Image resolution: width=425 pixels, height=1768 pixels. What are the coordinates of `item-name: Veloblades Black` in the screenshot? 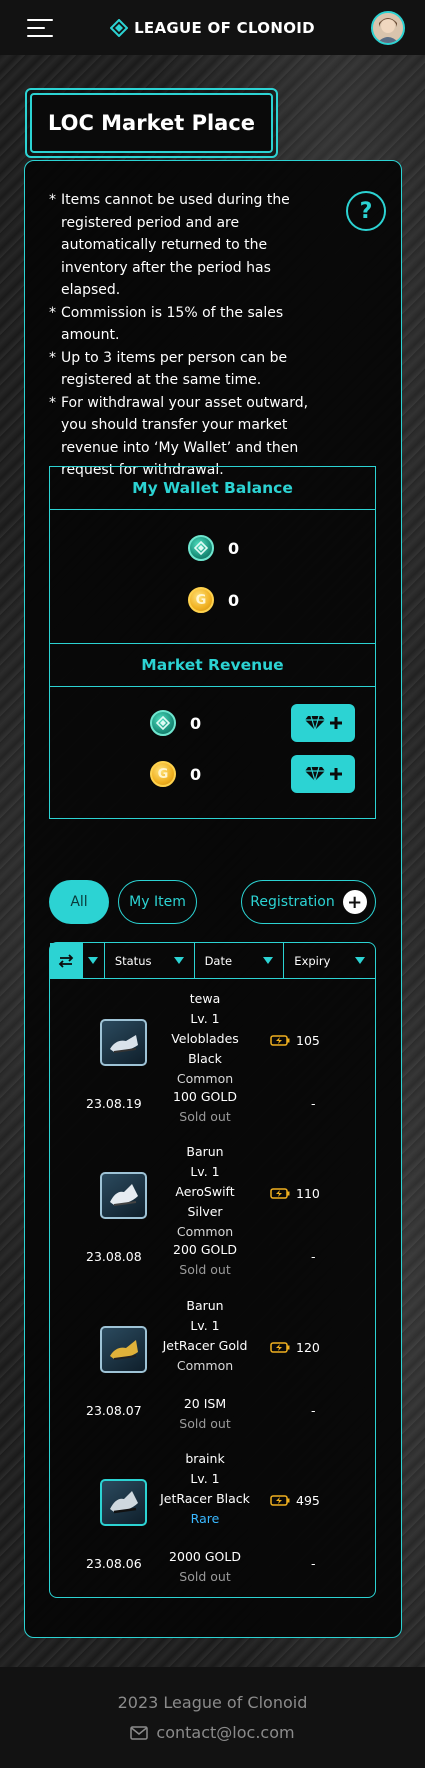 It's located at (205, 1048).